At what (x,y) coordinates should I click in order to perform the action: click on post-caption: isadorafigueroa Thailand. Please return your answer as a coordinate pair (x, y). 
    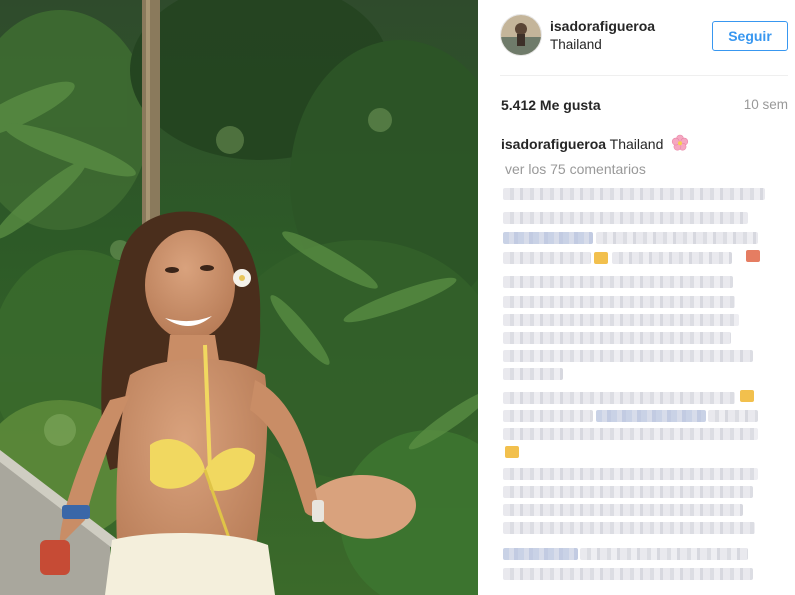
    Looking at the image, I should click on (595, 143).